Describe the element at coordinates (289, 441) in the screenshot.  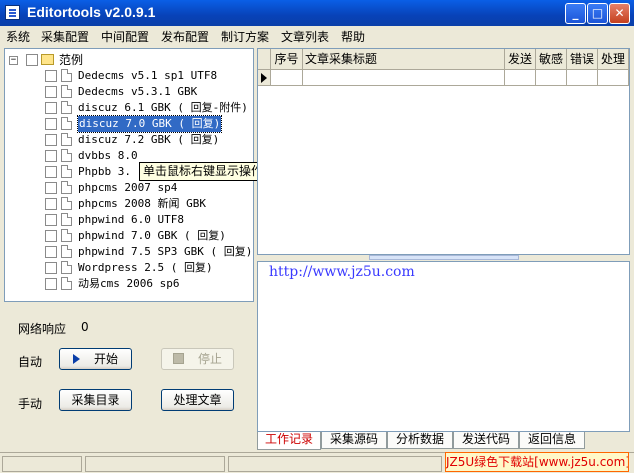
I see `tab-work-log: 工作记录` at that location.